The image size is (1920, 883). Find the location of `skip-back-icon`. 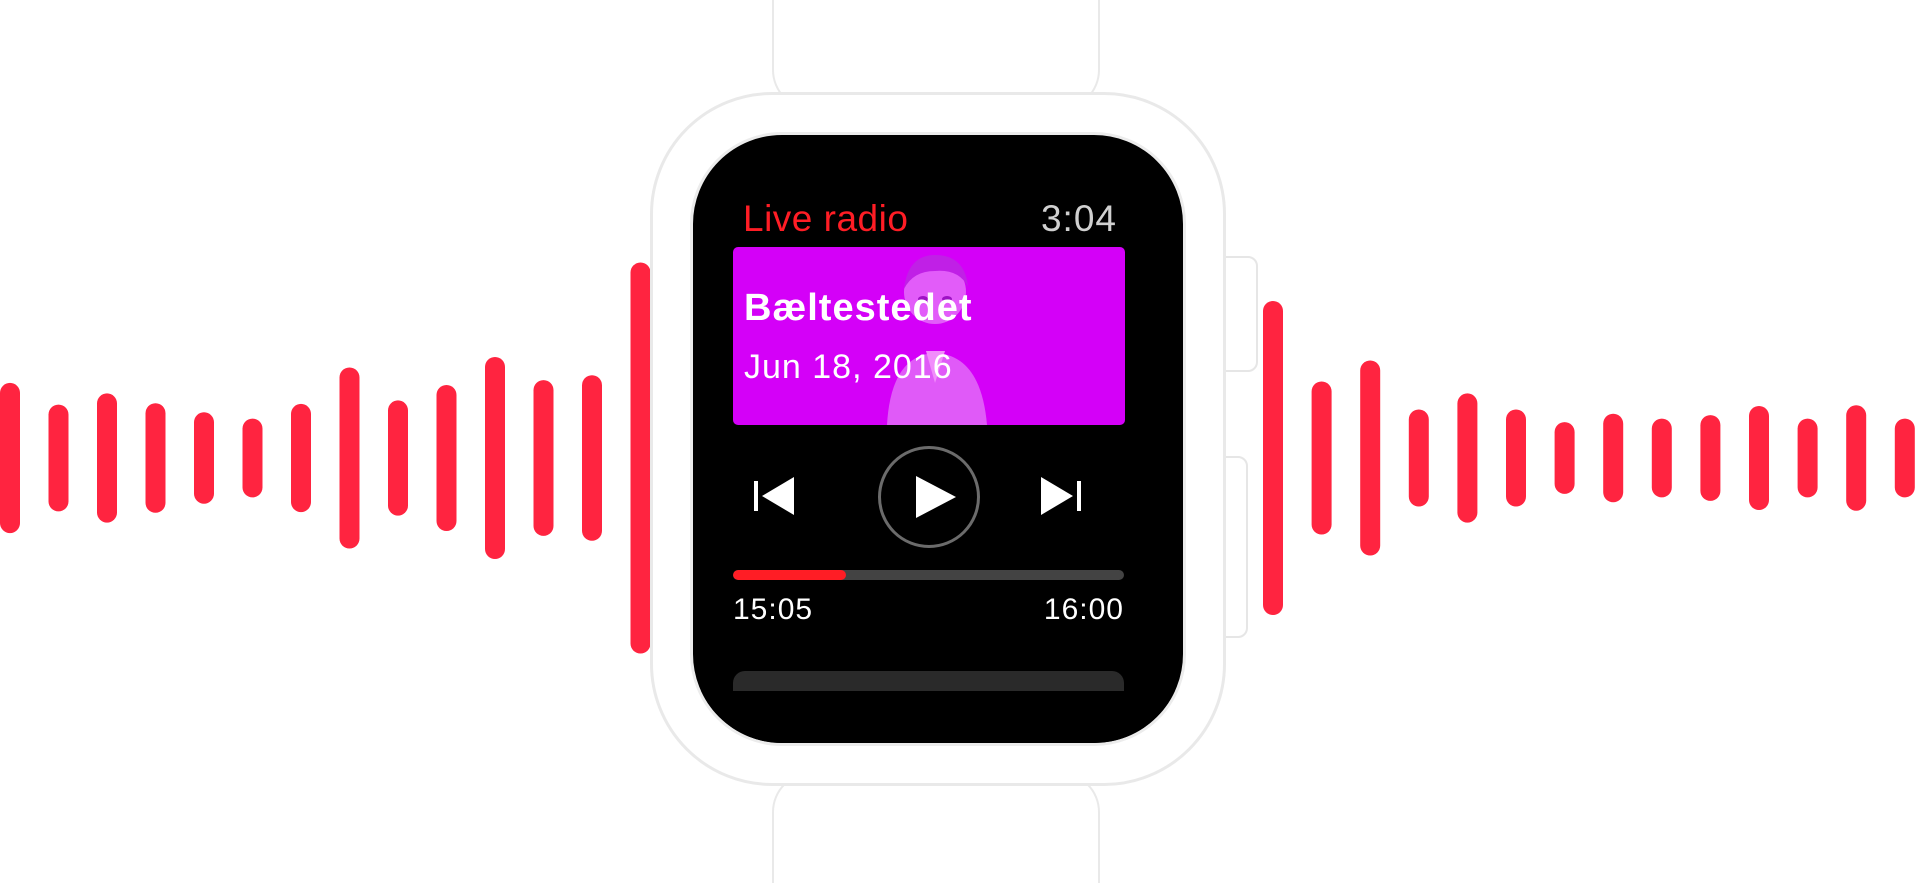

skip-back-icon is located at coordinates (774, 496).